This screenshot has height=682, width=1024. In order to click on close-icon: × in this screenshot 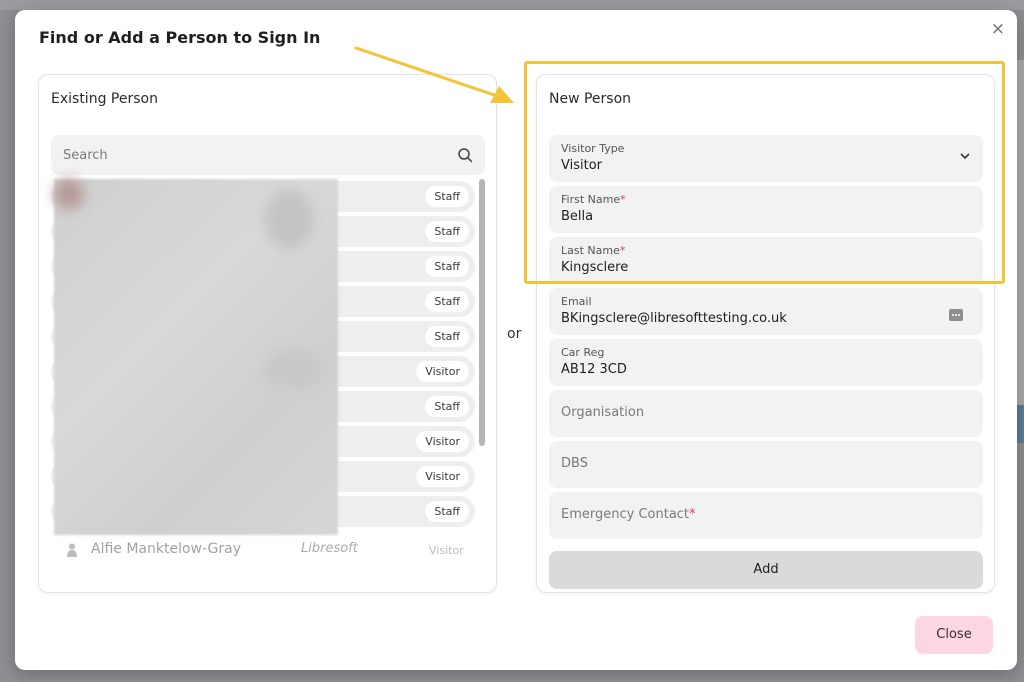, I will do `click(998, 29)`.